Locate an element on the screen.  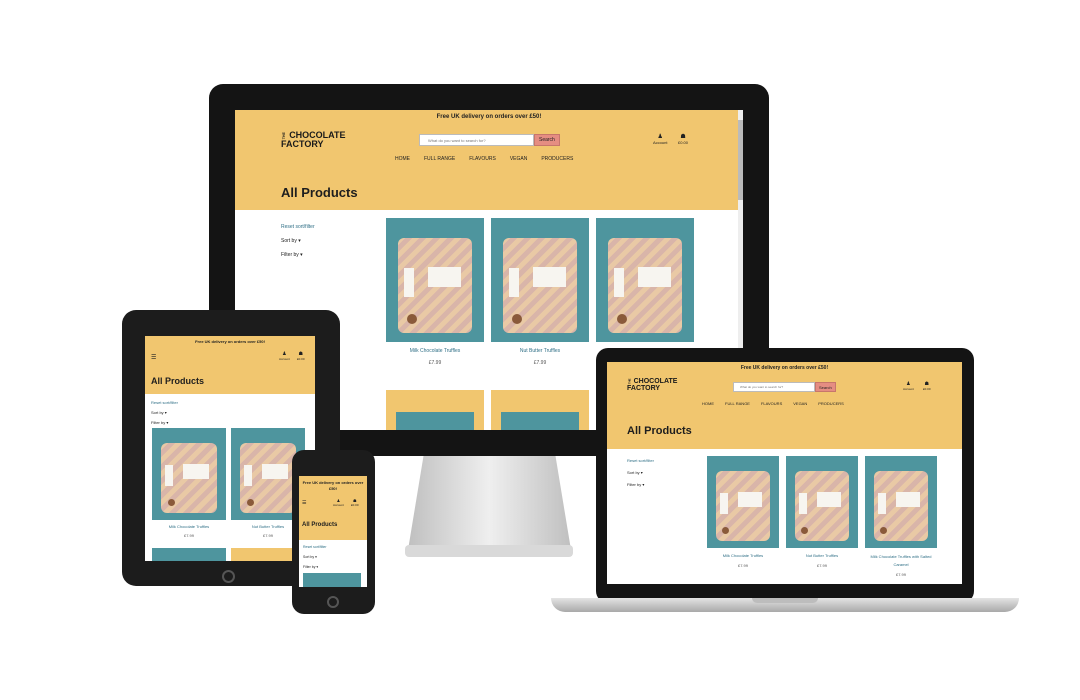
site-header: ☰ ♟ Account ☗ £0.00 is located at coordinates (333, 506).